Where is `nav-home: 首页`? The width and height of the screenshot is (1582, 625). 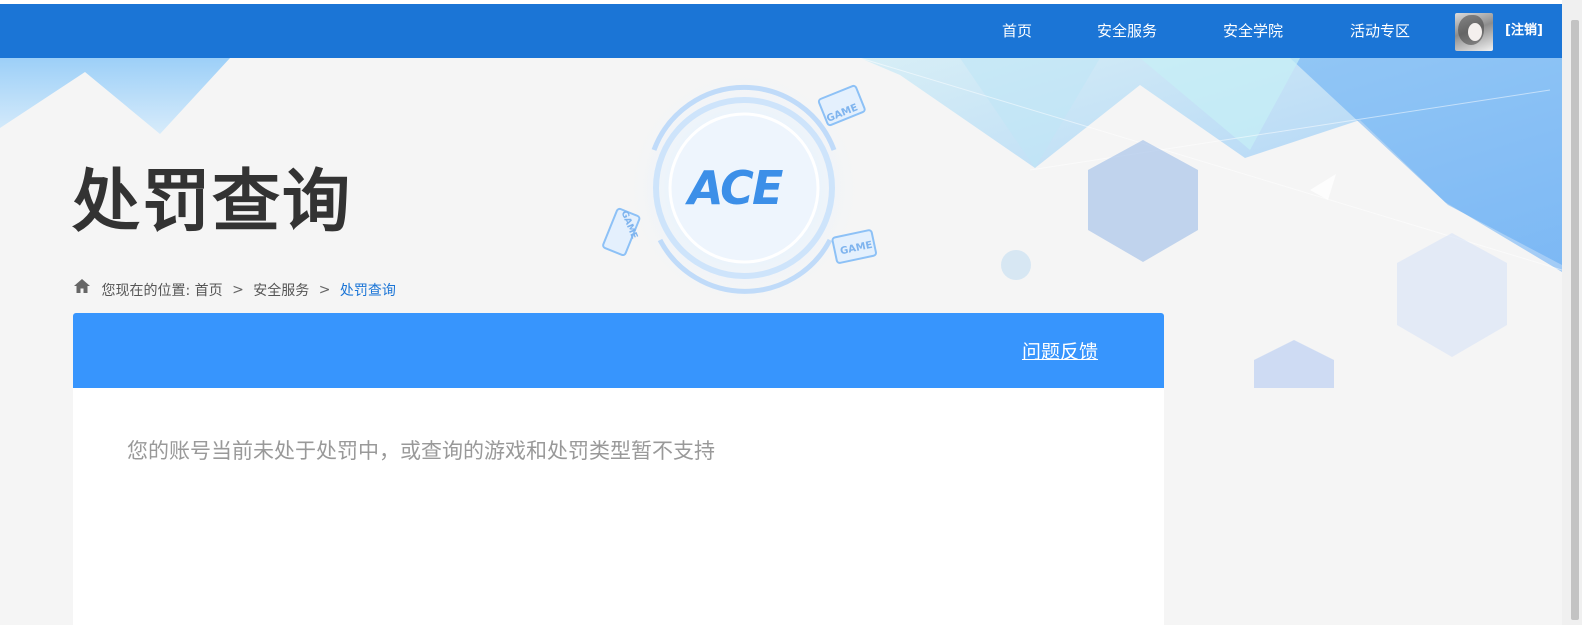
nav-home: 首页 is located at coordinates (1017, 31).